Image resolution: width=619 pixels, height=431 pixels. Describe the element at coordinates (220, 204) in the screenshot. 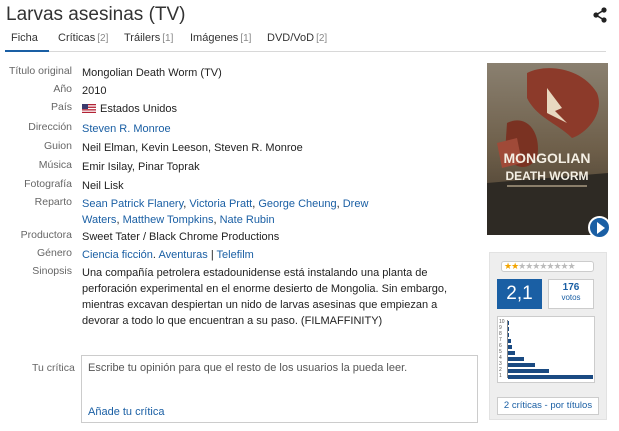

I see `cast-link: Victoria Pratt` at that location.